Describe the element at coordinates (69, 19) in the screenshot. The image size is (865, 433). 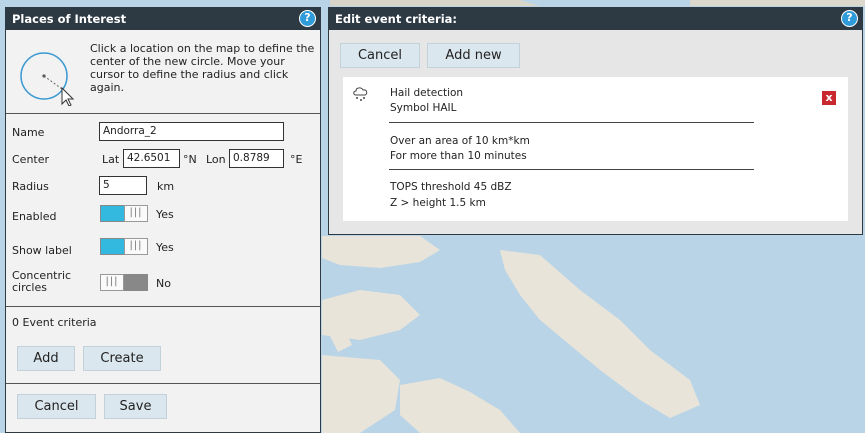
I see `poi-panel-title: Places of Interest` at that location.